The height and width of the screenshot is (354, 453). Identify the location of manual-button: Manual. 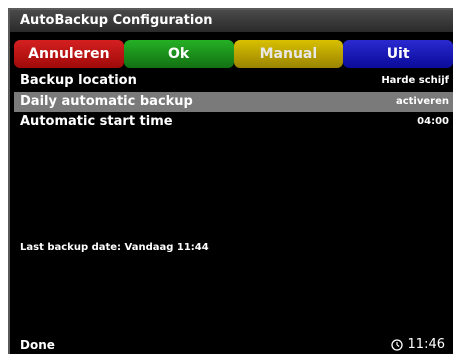
(288, 54).